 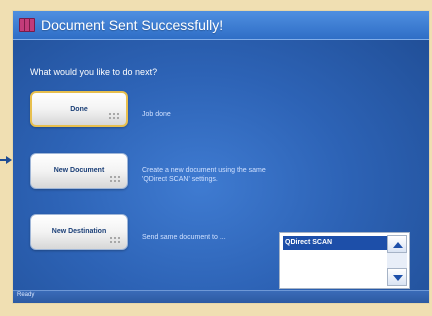 I want to click on destination-listbox: QDirect SCAN, so click(x=344, y=260).